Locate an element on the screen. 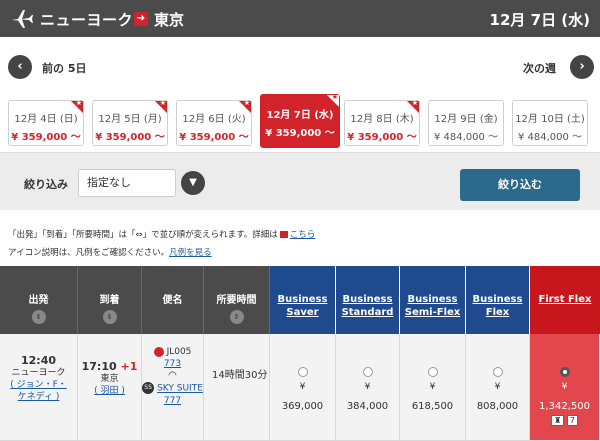  fare-header-business-standard: Business Standard is located at coordinates (368, 300).